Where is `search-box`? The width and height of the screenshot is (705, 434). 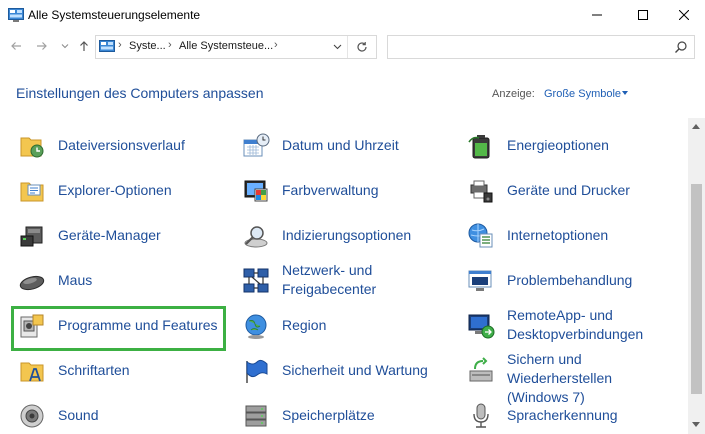 search-box is located at coordinates (541, 47).